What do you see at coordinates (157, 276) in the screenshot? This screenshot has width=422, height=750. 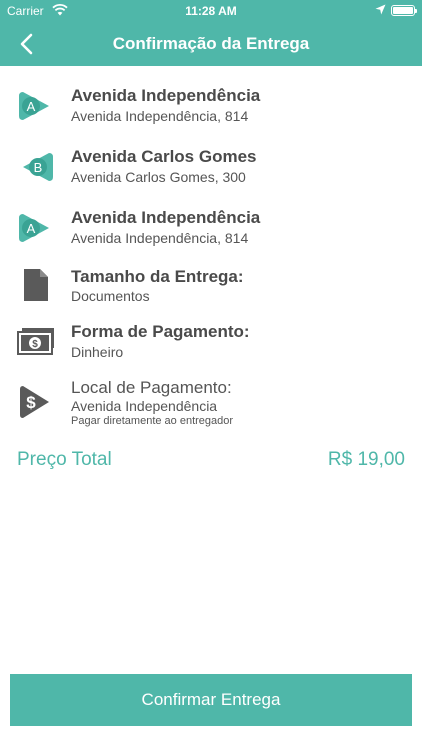 I see `delivery-size-label: Tamanho da Entrega:` at bounding box center [157, 276].